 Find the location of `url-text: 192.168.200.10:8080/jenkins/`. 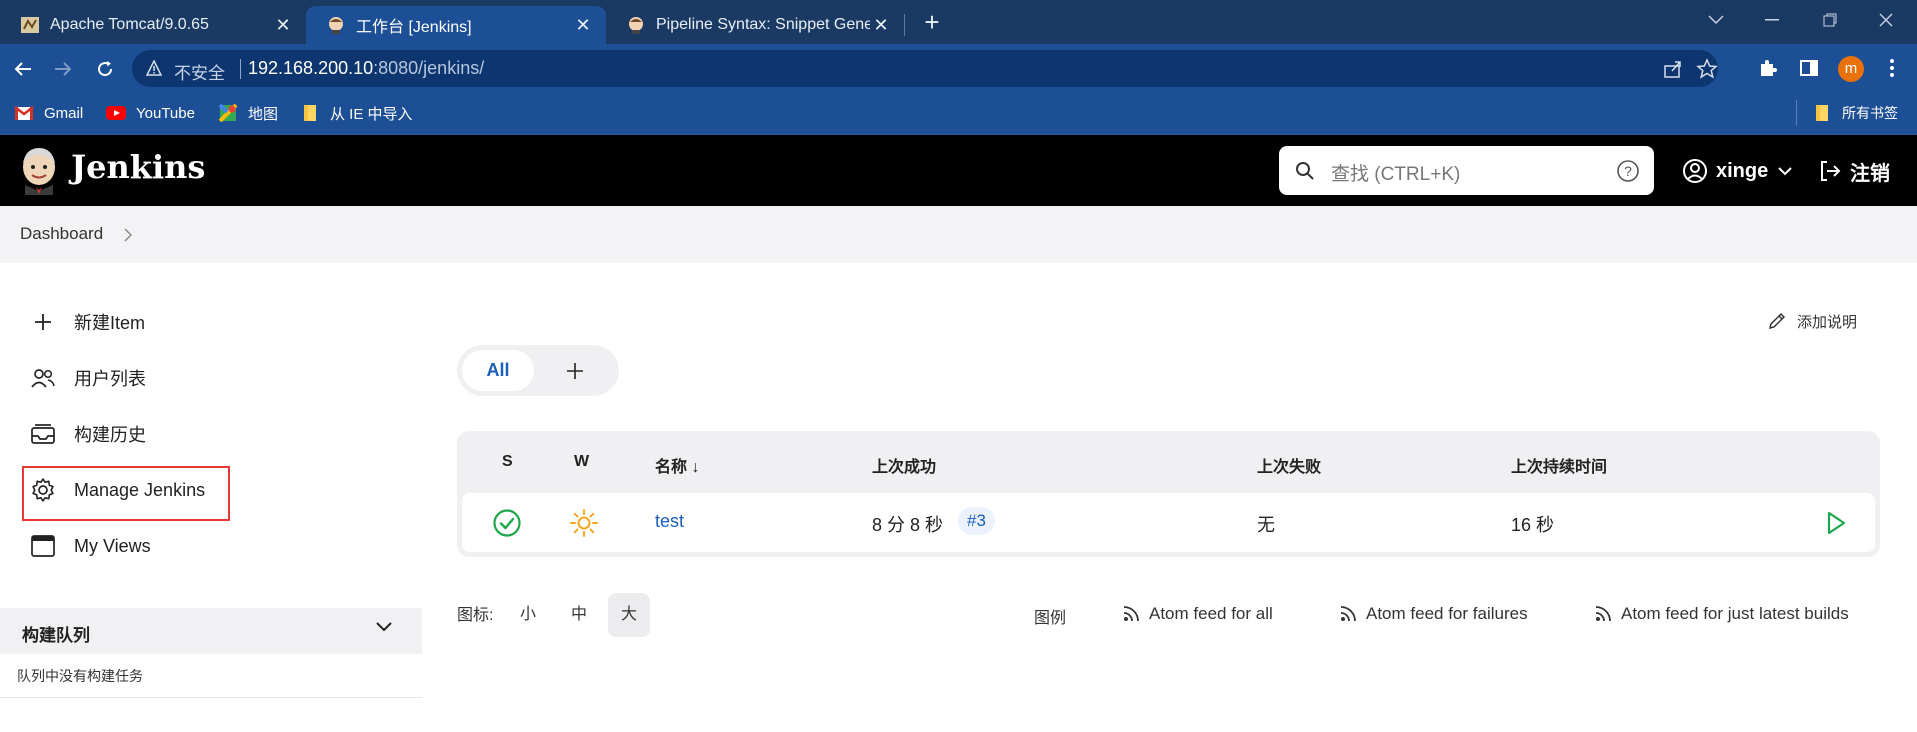

url-text: 192.168.200.10:8080/jenkins/ is located at coordinates (366, 68).